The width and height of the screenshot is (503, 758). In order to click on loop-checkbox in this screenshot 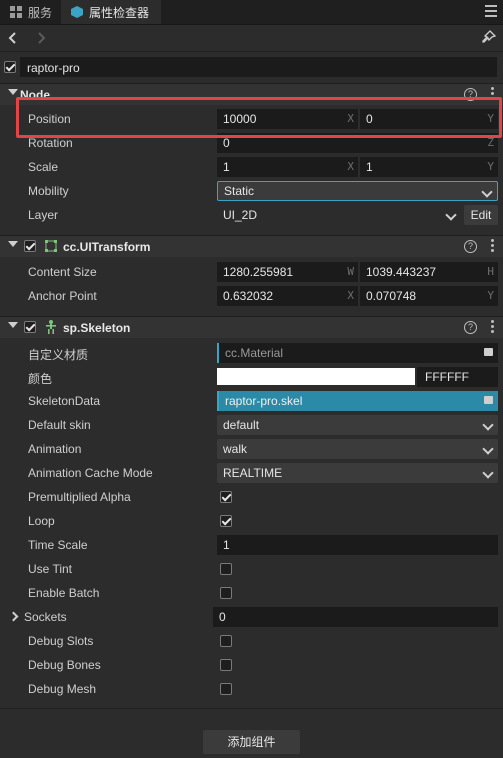, I will do `click(226, 521)`.